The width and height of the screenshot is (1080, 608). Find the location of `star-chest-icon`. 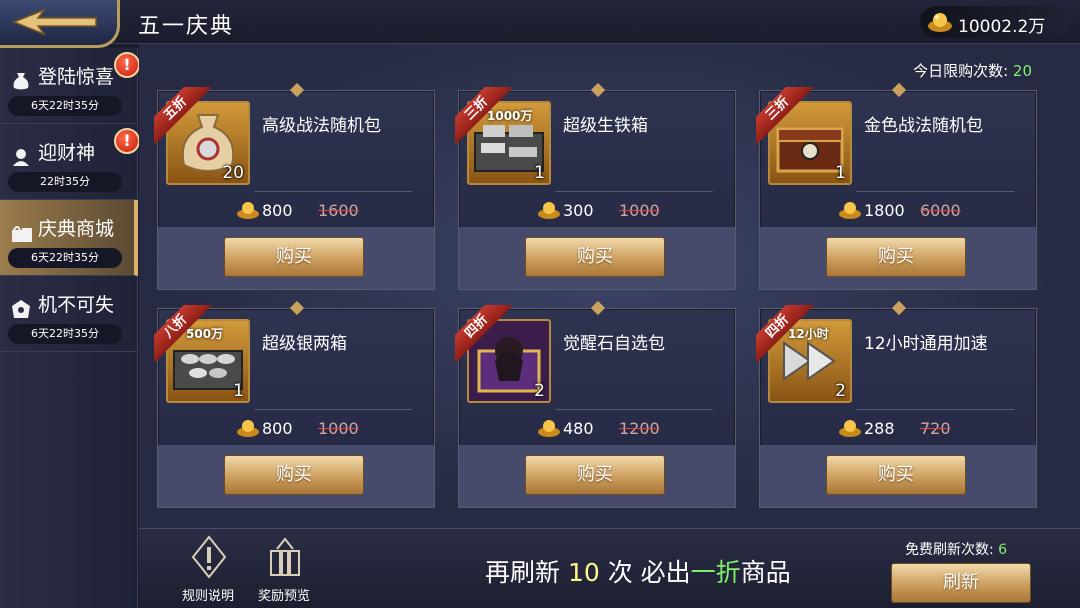

star-chest-icon is located at coordinates (21, 309).